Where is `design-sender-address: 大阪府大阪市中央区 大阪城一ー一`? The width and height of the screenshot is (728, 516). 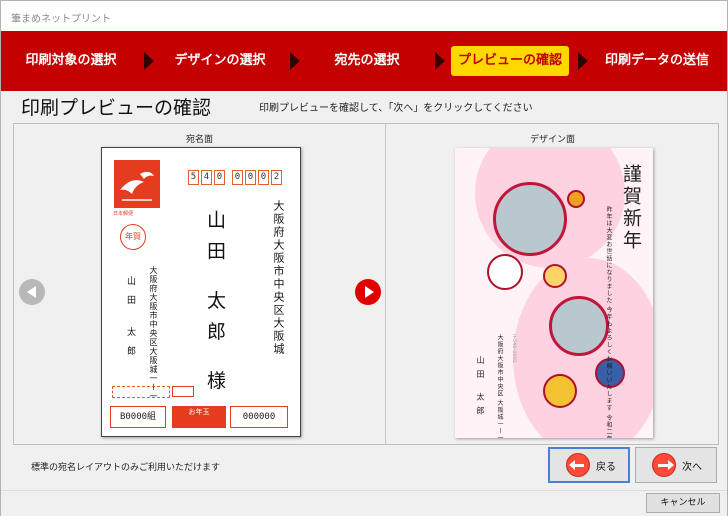
design-sender-address: 大阪府大阪市中央区 大阪城一ー一 is located at coordinates (499, 386).